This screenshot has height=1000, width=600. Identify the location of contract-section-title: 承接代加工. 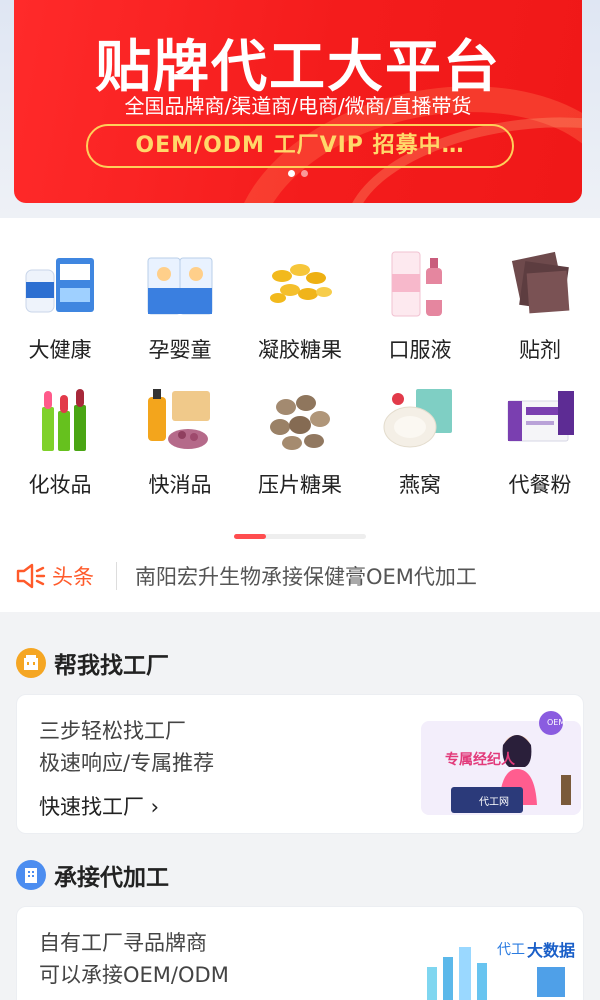
(92, 875).